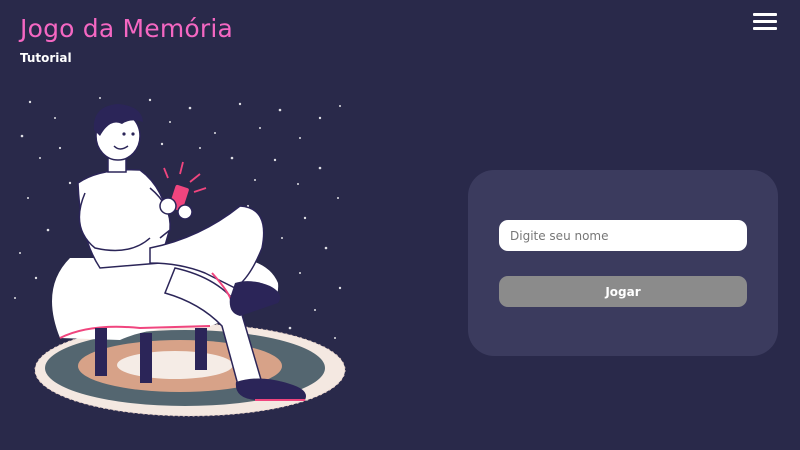 This screenshot has height=450, width=800. What do you see at coordinates (623, 235) in the screenshot?
I see `player-name-input` at bounding box center [623, 235].